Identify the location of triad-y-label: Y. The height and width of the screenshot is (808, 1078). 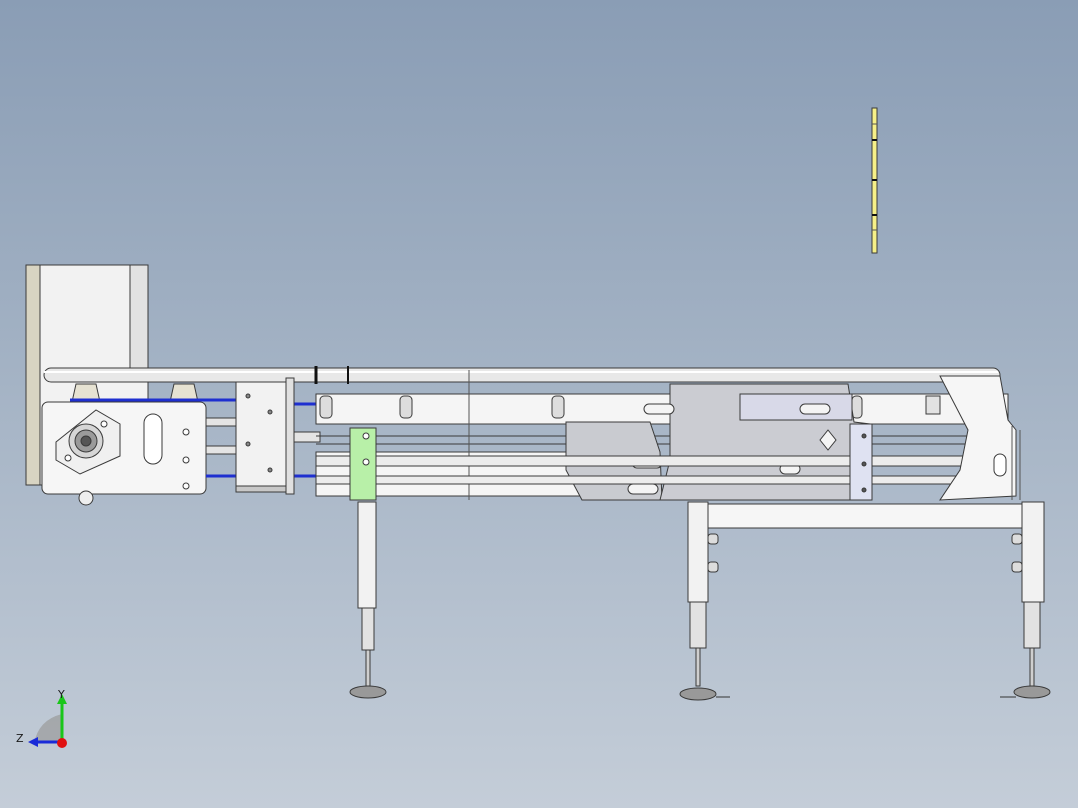
(61, 694).